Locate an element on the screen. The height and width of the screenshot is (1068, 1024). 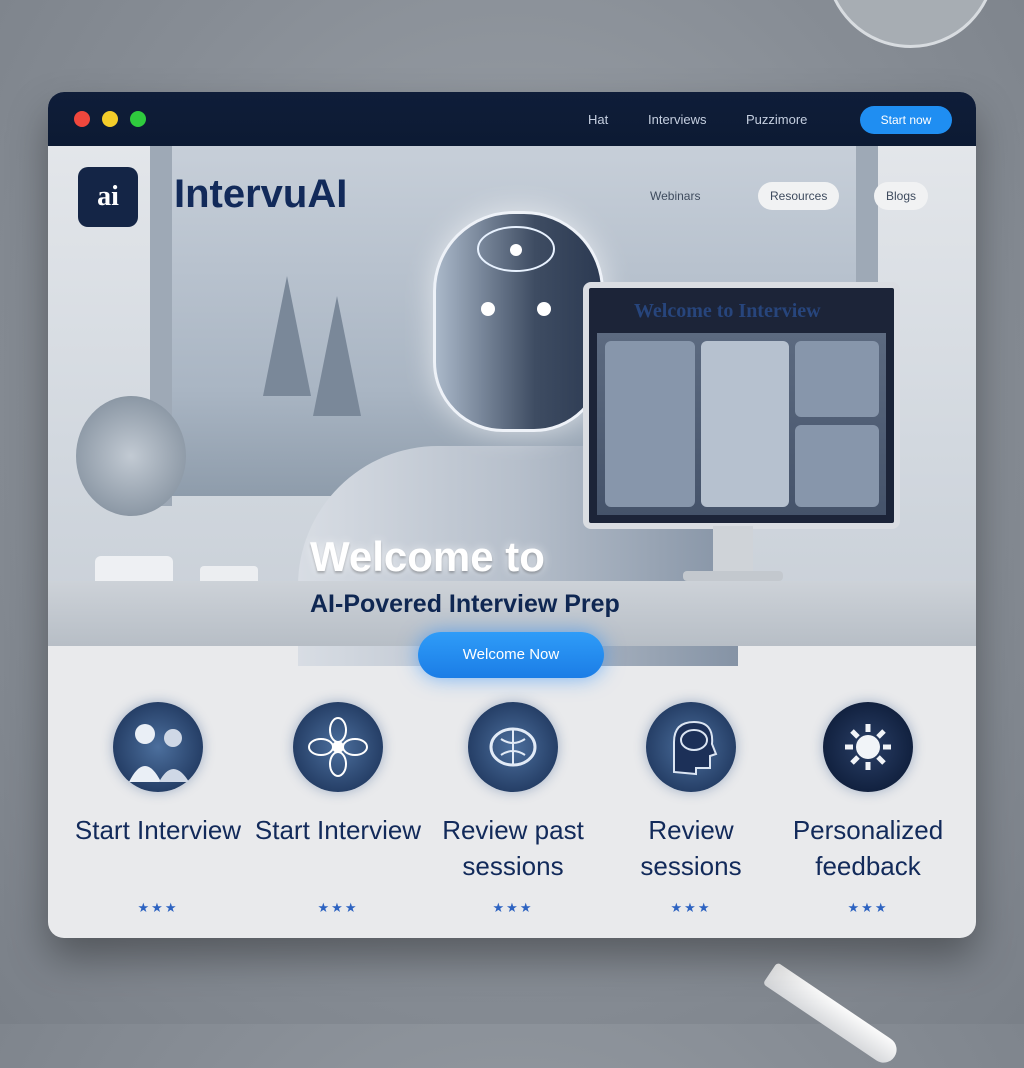
feature-card: Review sessions ★★★ is located at coordinates (691, 817).